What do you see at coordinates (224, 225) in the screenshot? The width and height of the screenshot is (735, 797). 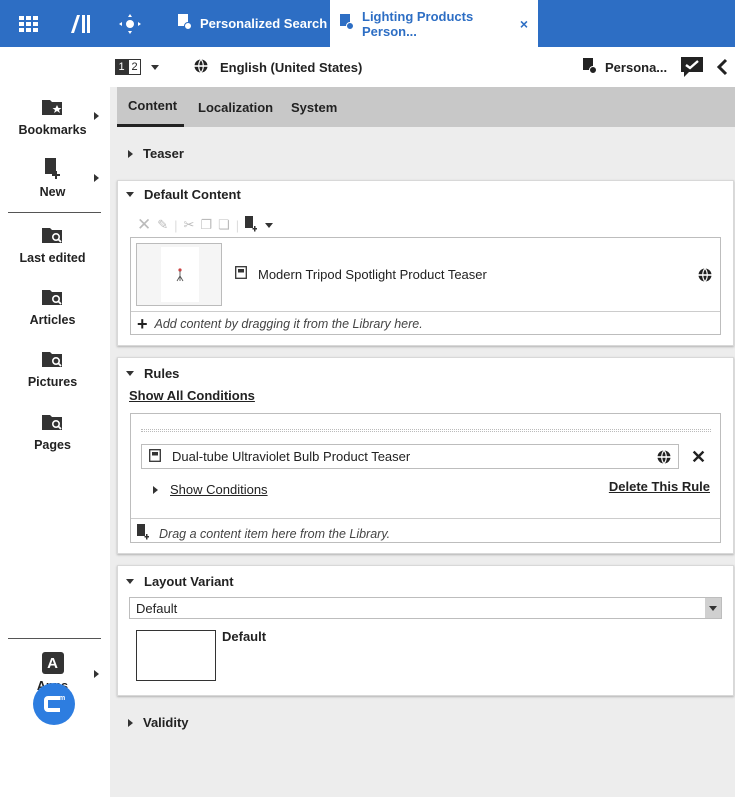 I see `paste-icon: ❏` at bounding box center [224, 225].